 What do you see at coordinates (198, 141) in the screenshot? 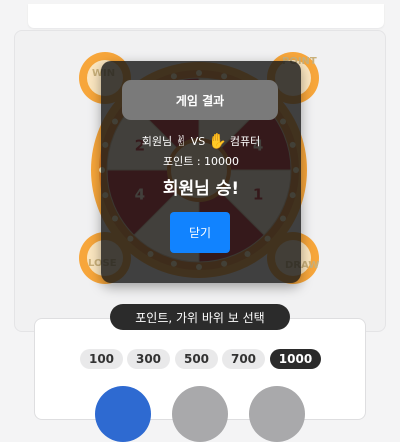
I see `vs-label: VS` at bounding box center [198, 141].